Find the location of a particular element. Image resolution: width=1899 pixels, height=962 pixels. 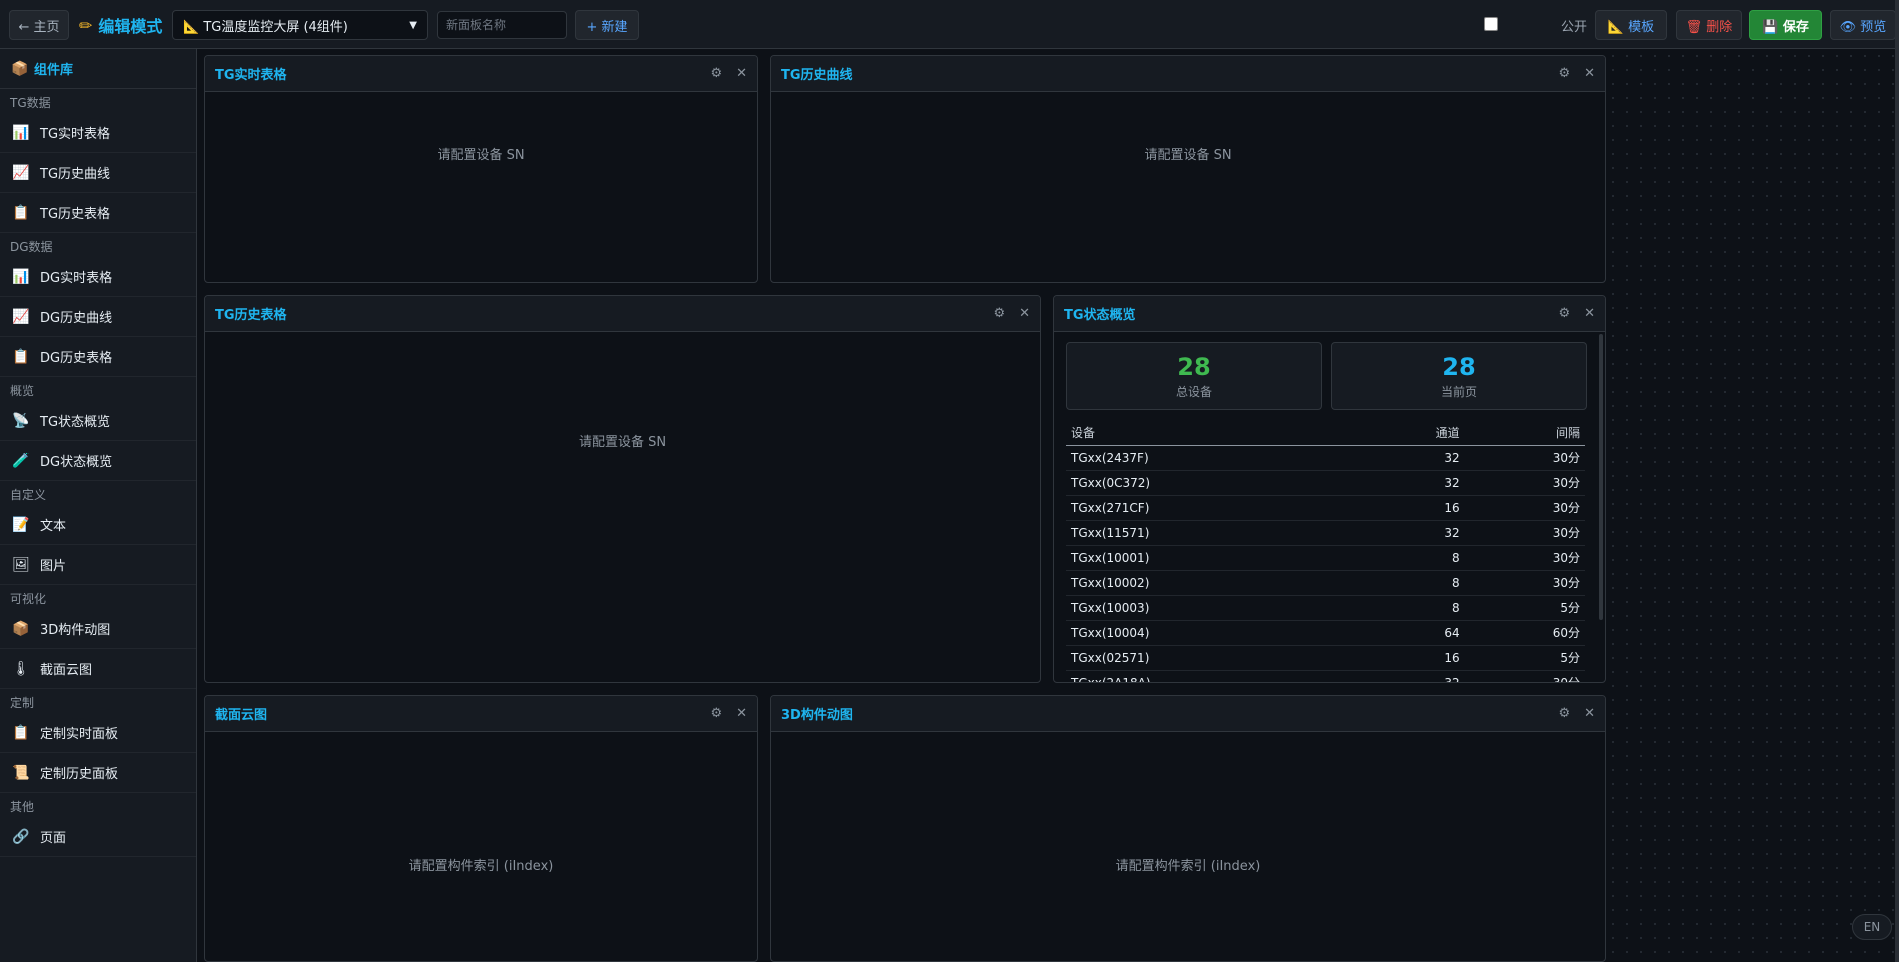

template-button: 📐 模板 is located at coordinates (1631, 25).